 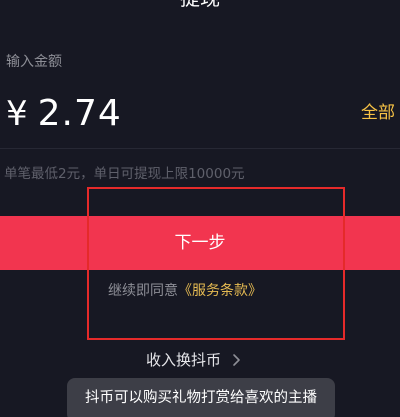 I want to click on chevron-right-icon, so click(x=237, y=360).